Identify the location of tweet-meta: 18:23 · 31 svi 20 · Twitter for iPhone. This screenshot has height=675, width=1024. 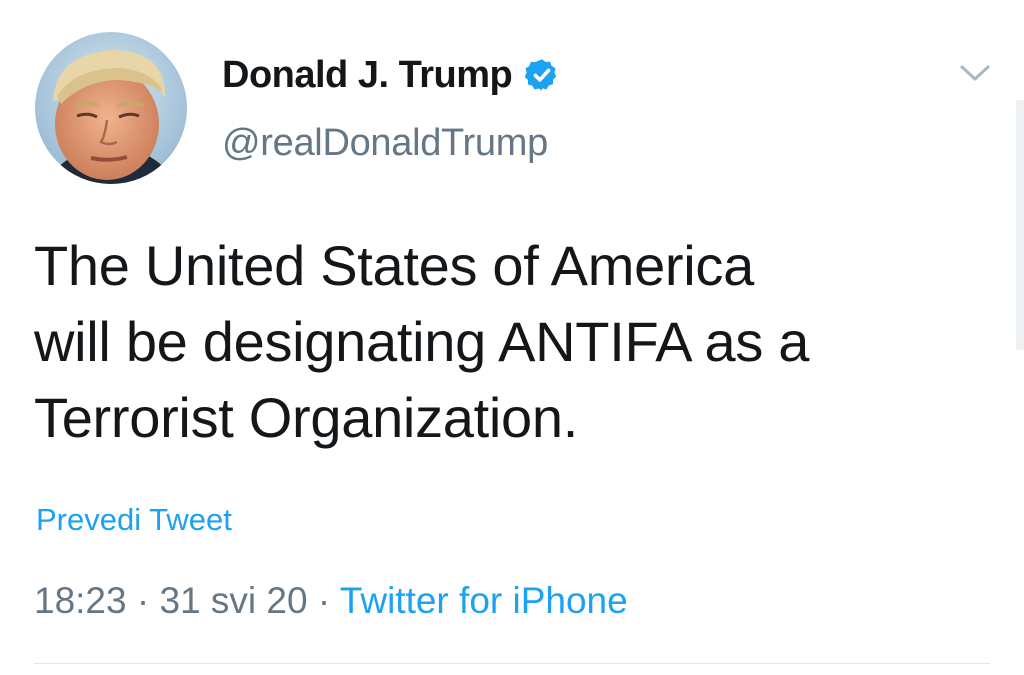
(331, 601).